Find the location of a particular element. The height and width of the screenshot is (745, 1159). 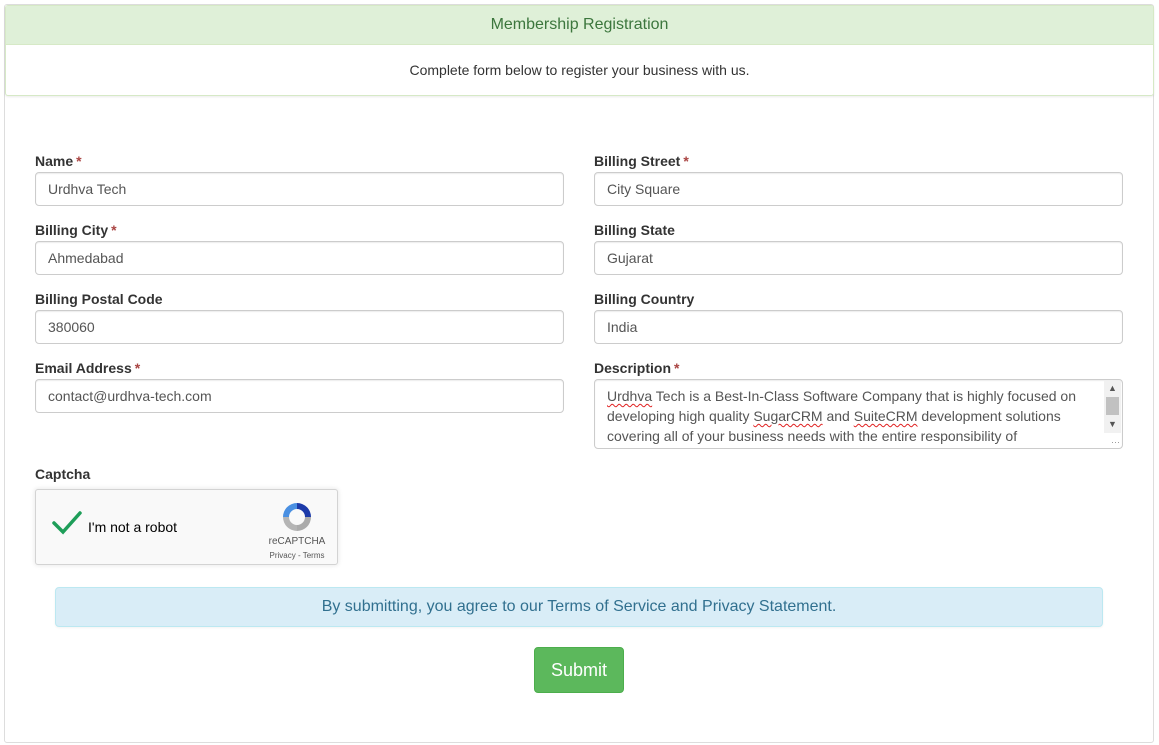

checkmark-icon is located at coordinates (67, 523).